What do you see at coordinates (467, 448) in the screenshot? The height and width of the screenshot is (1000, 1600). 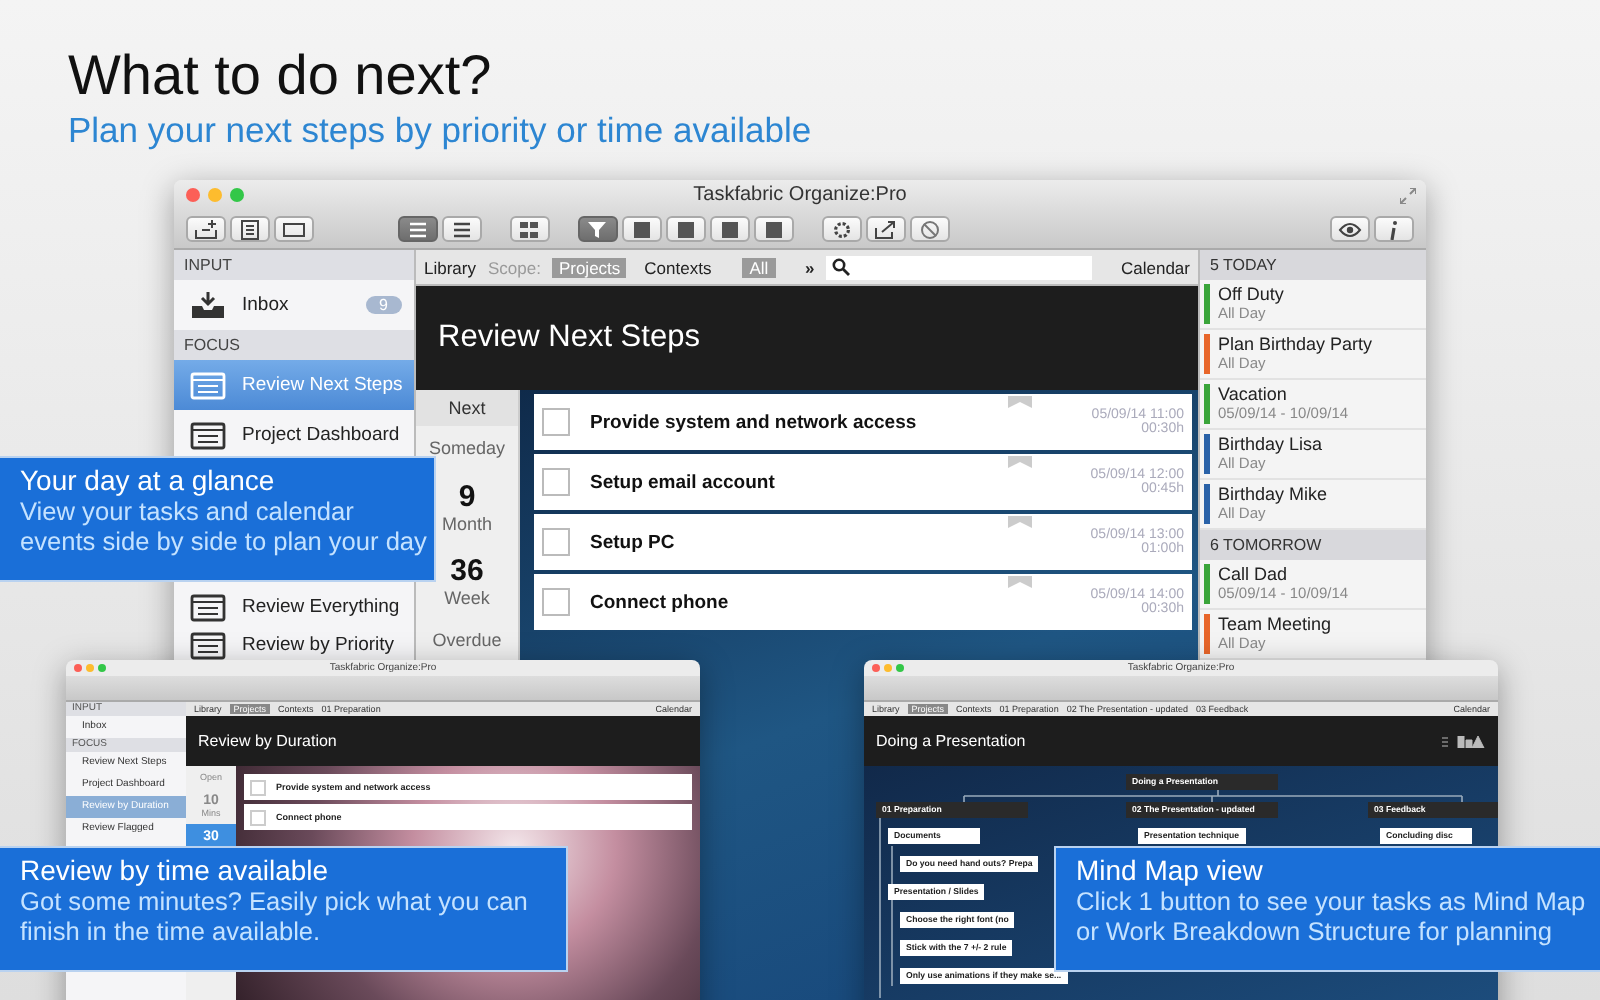 I see `period-label: Someday` at bounding box center [467, 448].